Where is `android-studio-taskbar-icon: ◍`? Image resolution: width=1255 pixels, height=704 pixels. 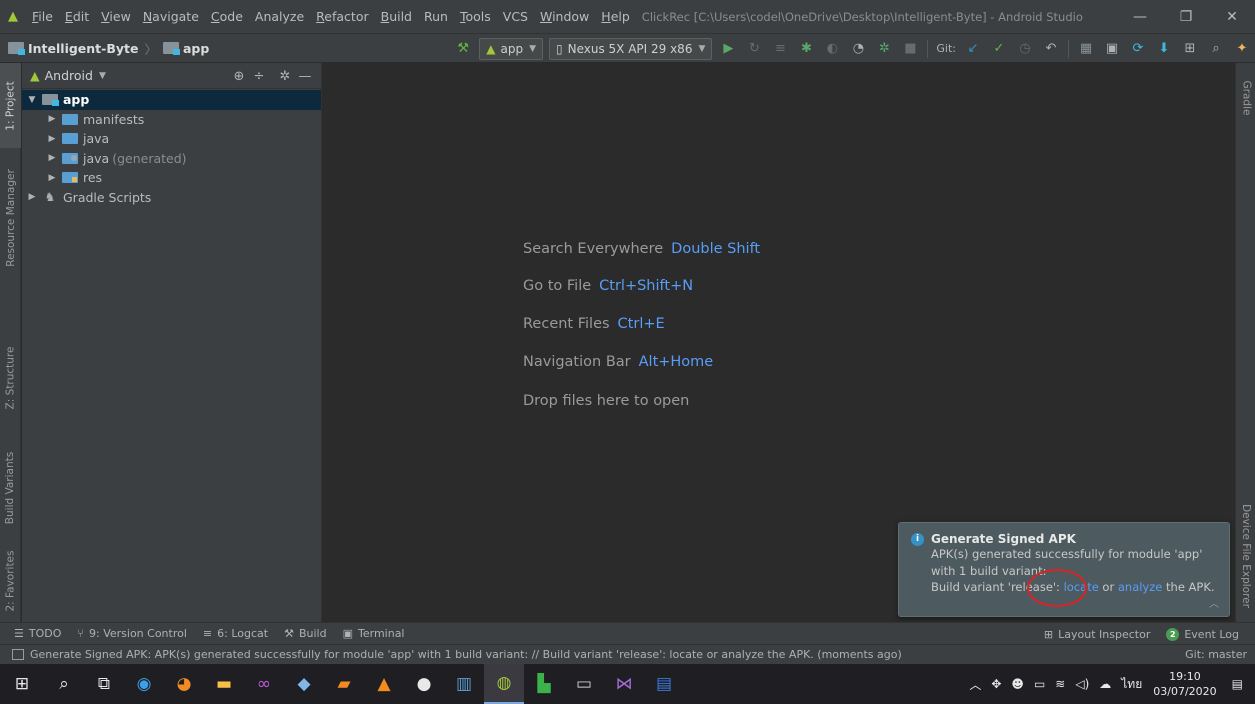 android-studio-taskbar-icon: ◍ is located at coordinates (504, 684).